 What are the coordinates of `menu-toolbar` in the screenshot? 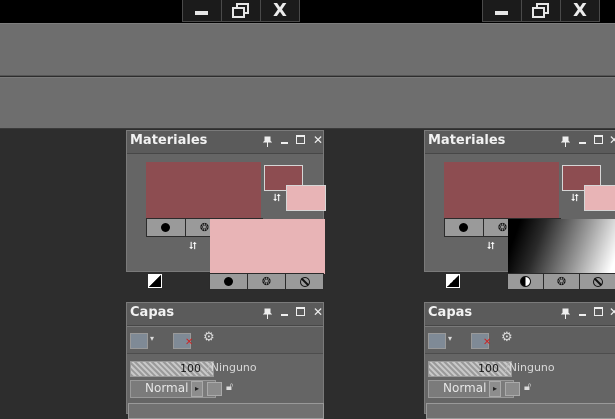 It's located at (307, 49).